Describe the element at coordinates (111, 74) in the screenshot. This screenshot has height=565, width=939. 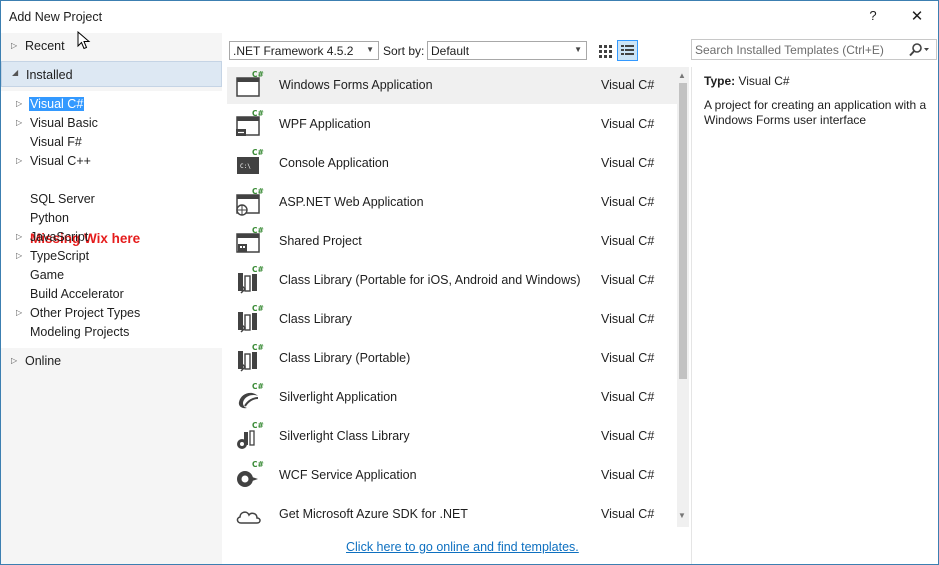
I see `installed-section: ◢ Installed` at that location.